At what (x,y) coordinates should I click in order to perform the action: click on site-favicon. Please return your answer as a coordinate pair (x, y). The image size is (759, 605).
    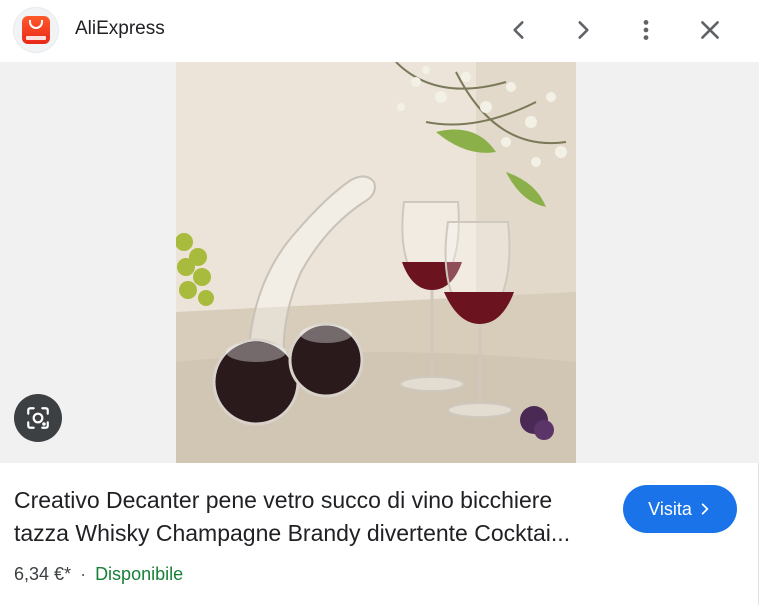
    Looking at the image, I should click on (36, 30).